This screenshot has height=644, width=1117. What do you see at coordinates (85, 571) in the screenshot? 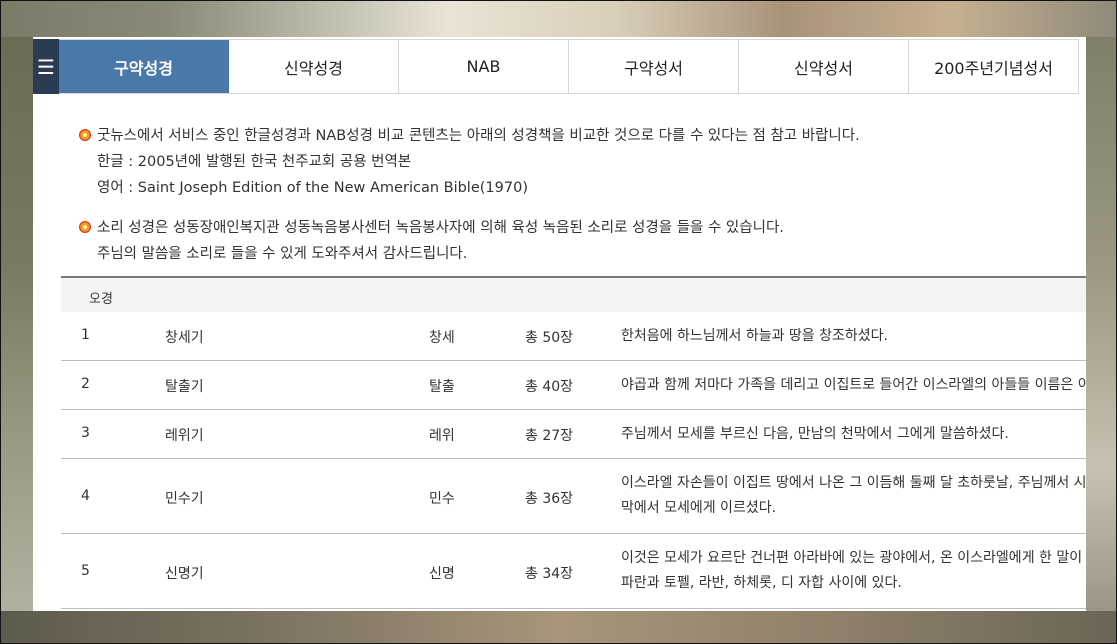
I see `book-number: 5` at bounding box center [85, 571].